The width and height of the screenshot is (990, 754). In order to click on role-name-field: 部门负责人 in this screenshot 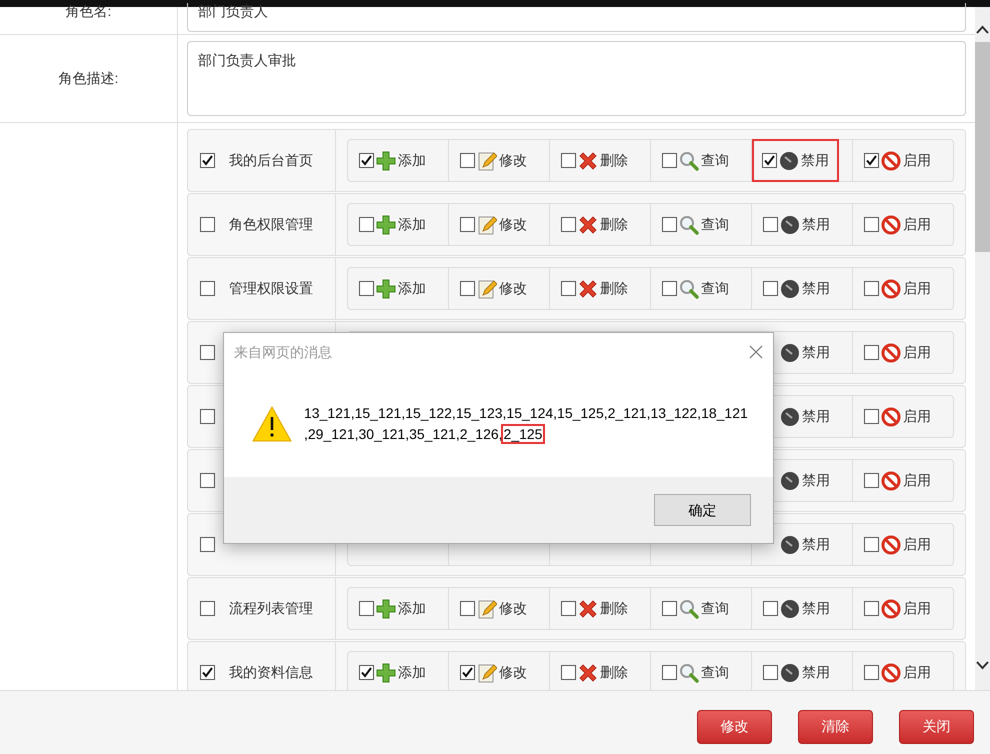, I will do `click(576, 17)`.